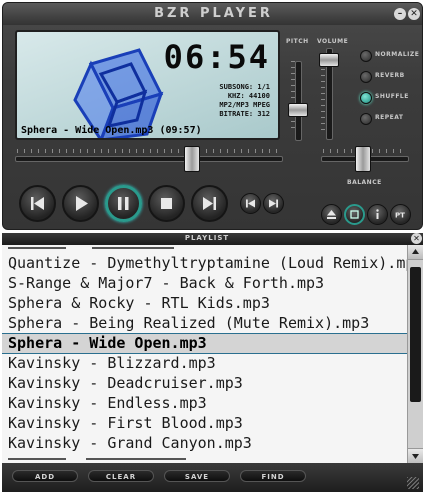 The height and width of the screenshot is (494, 427). What do you see at coordinates (147, 151) in the screenshot?
I see `seek-ticks` at bounding box center [147, 151].